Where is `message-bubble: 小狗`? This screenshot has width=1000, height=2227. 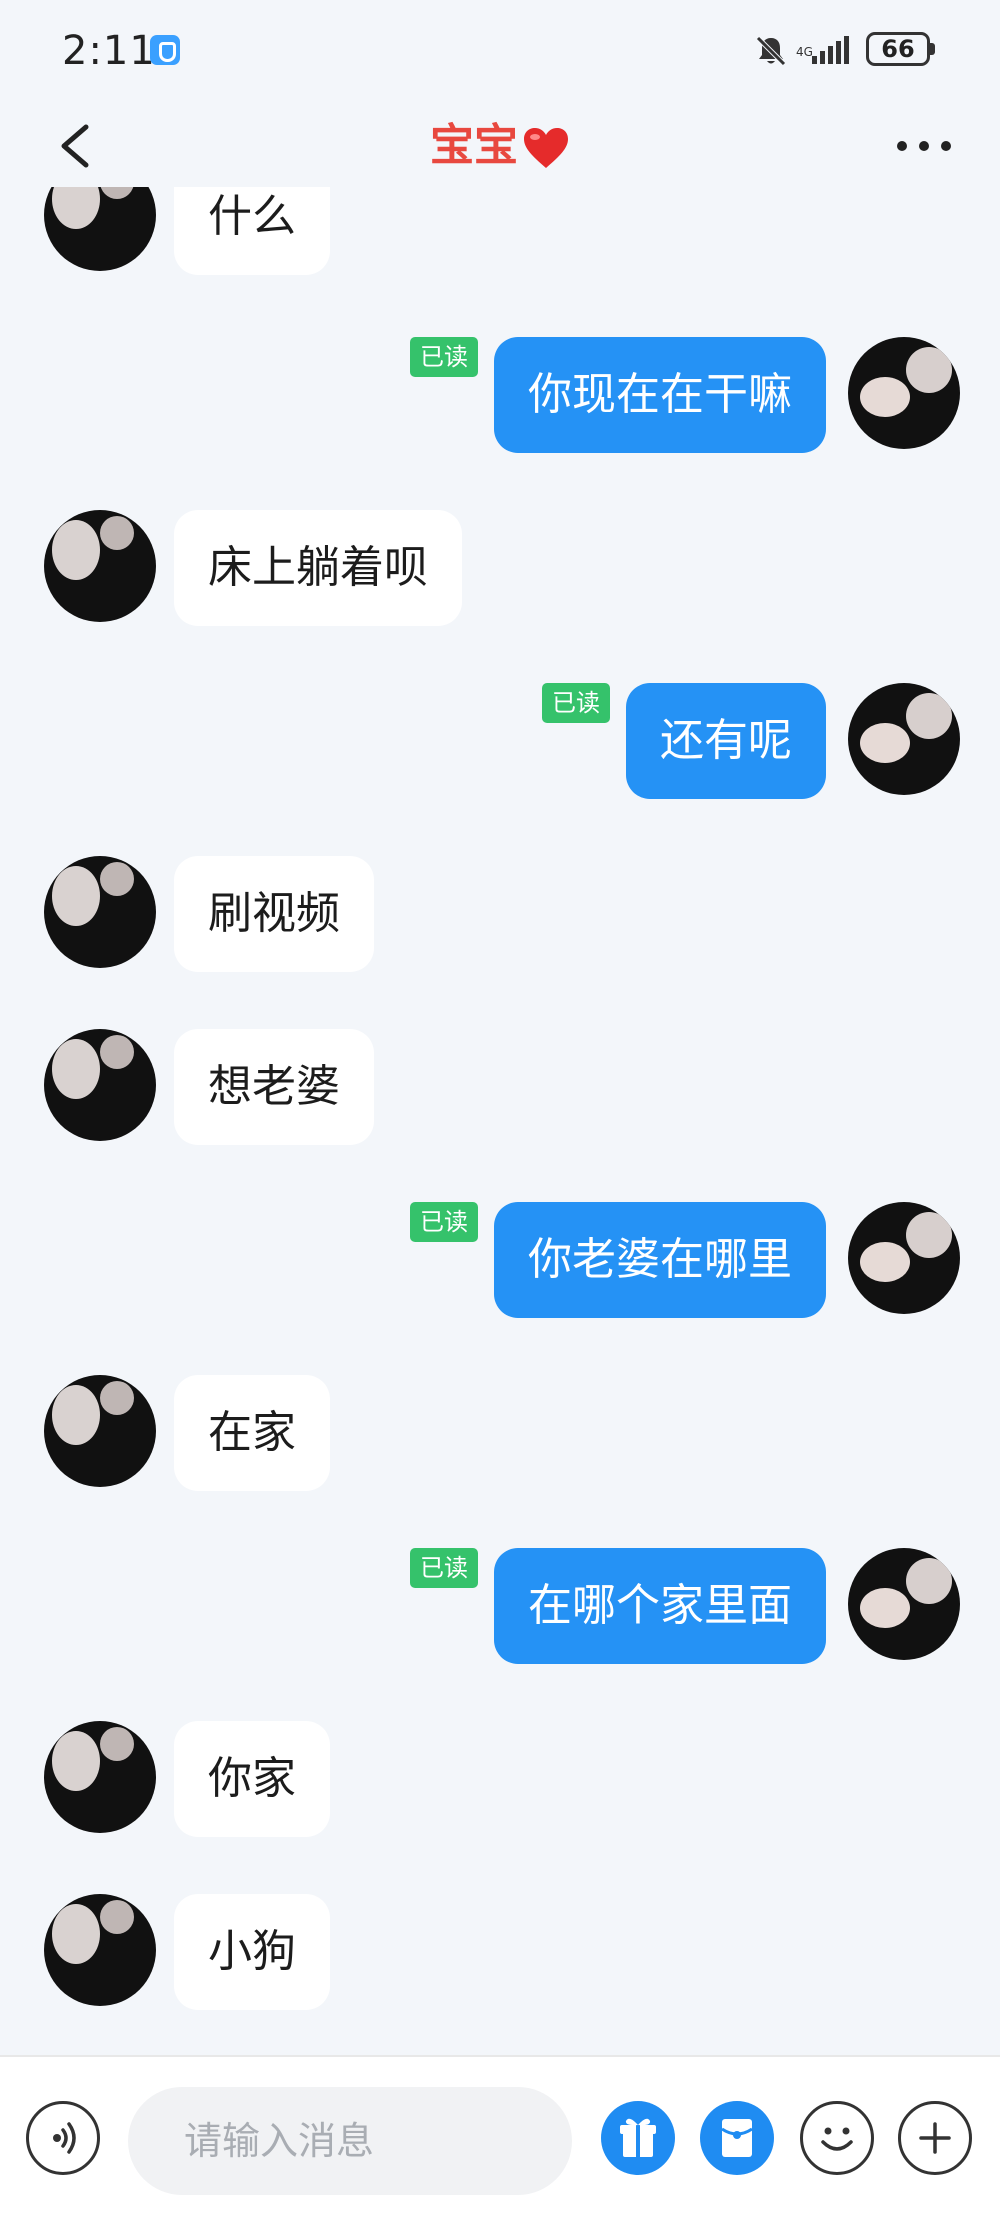
message-bubble: 小狗 is located at coordinates (252, 1952).